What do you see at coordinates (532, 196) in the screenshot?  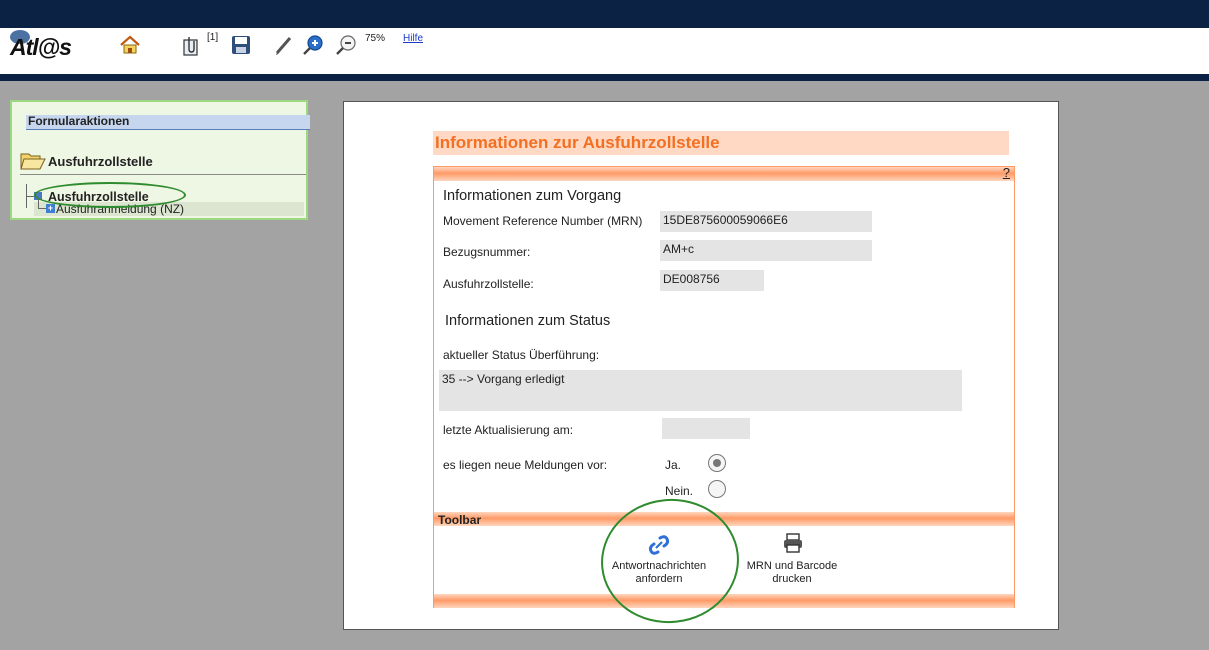 I see `section-title-vorgang: Informationen zum Vorgang` at bounding box center [532, 196].